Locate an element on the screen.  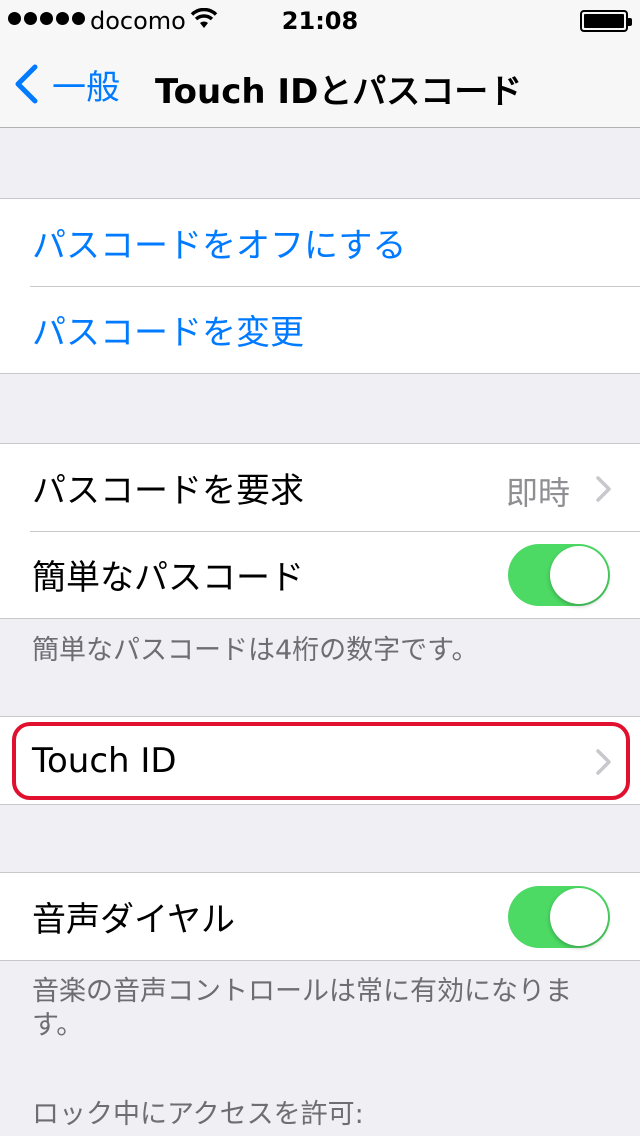
voice-dial-row: 音声ダイヤル is located at coordinates (320, 916).